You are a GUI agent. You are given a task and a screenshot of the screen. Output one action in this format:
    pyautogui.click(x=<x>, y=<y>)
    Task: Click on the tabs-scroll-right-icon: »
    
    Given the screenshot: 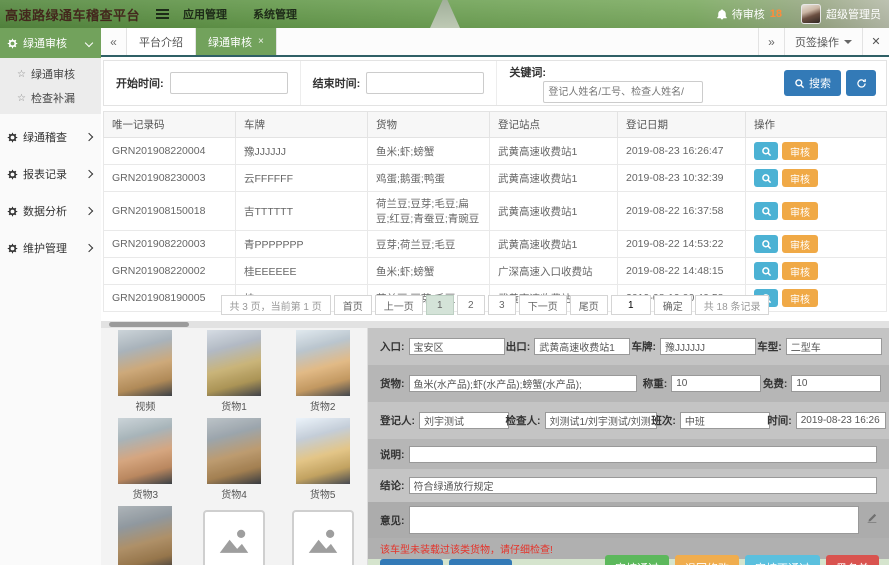 What is the action you would take?
    pyautogui.click(x=771, y=41)
    